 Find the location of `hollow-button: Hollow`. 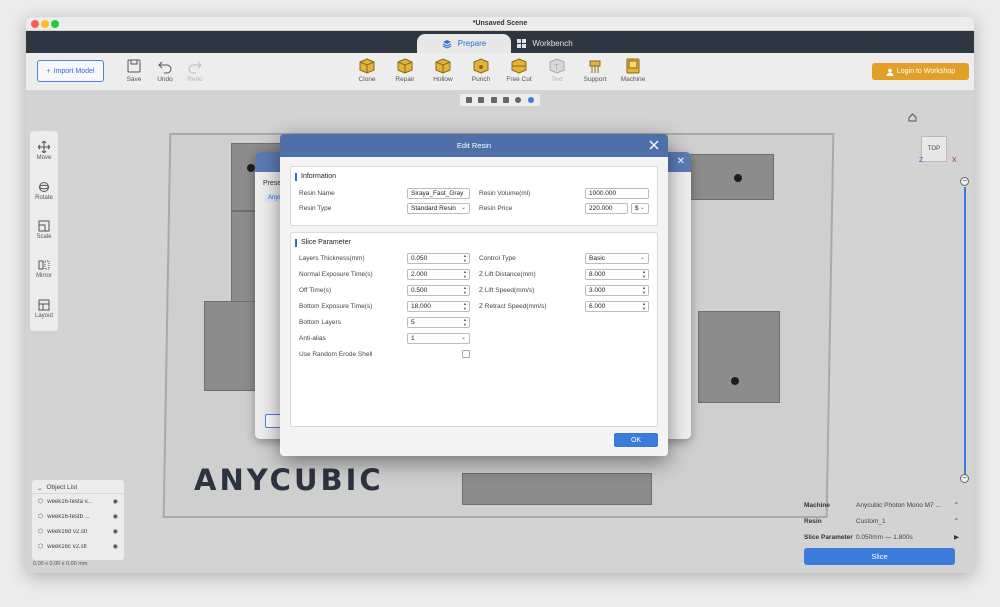

hollow-button: Hollow is located at coordinates (443, 70).